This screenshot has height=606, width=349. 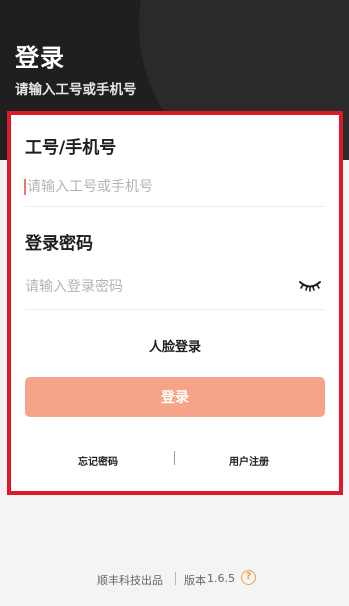 What do you see at coordinates (71, 148) in the screenshot?
I see `account-label: 工号/手机号` at bounding box center [71, 148].